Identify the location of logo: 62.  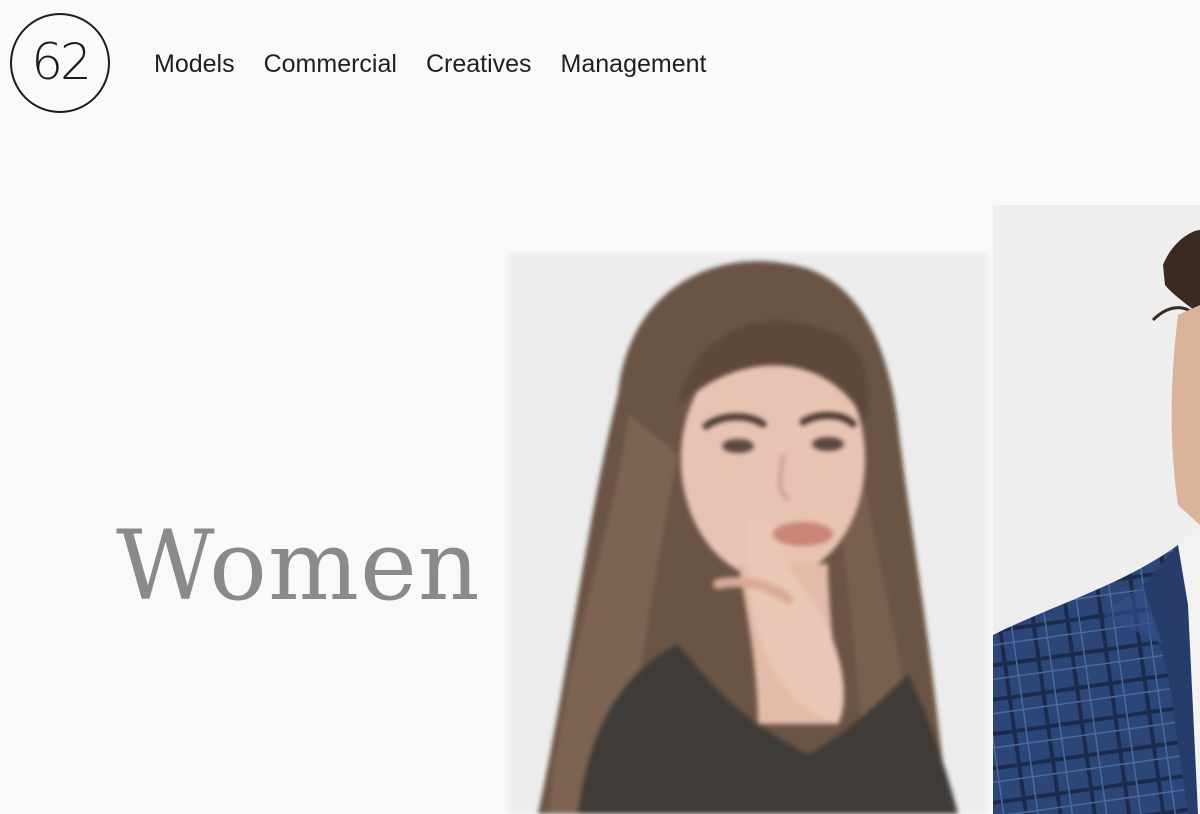
(60, 63).